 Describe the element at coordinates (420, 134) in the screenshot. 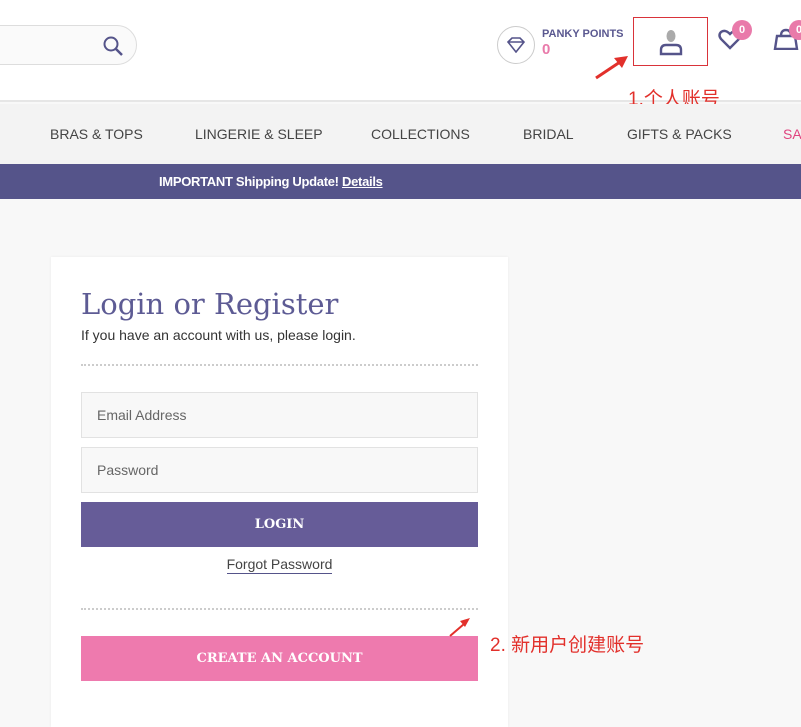

I see `nav-collections: COLLECTIONS` at that location.